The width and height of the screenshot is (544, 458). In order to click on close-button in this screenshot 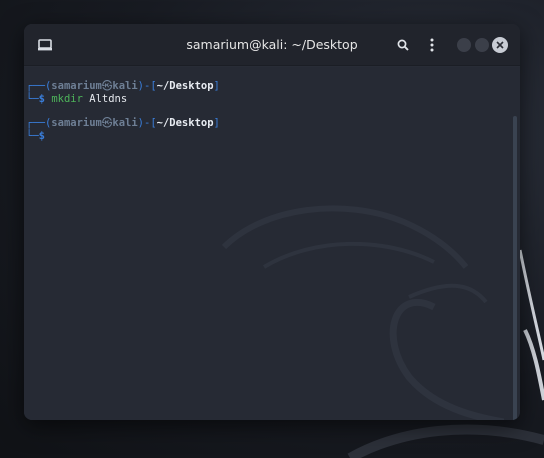, I will do `click(500, 45)`.